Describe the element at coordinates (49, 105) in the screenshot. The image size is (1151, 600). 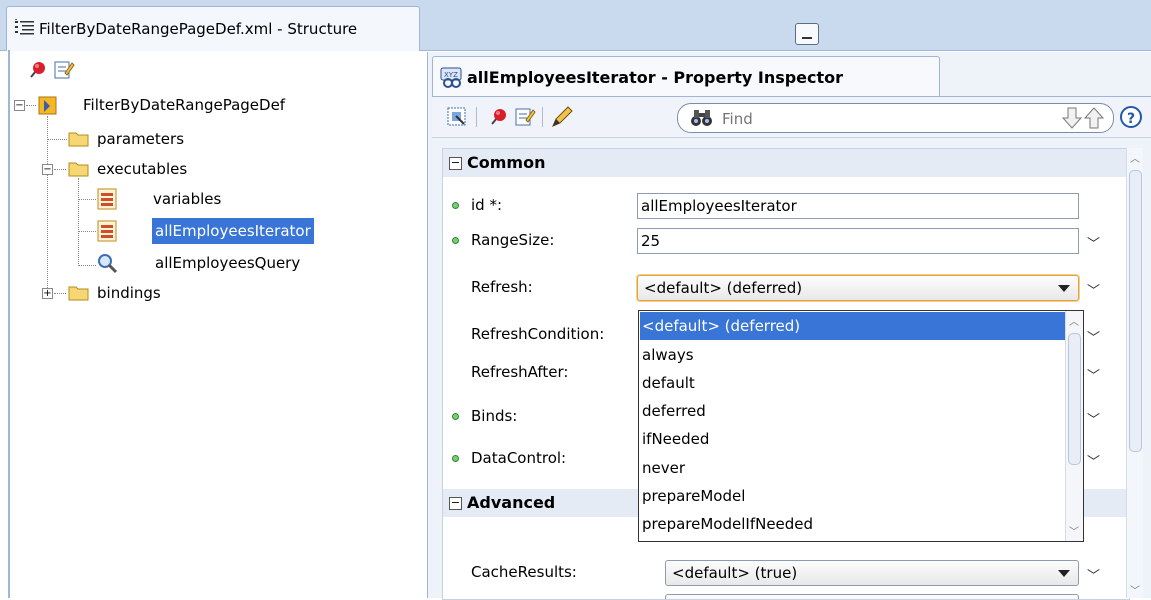
I see `page-definition-icon` at that location.